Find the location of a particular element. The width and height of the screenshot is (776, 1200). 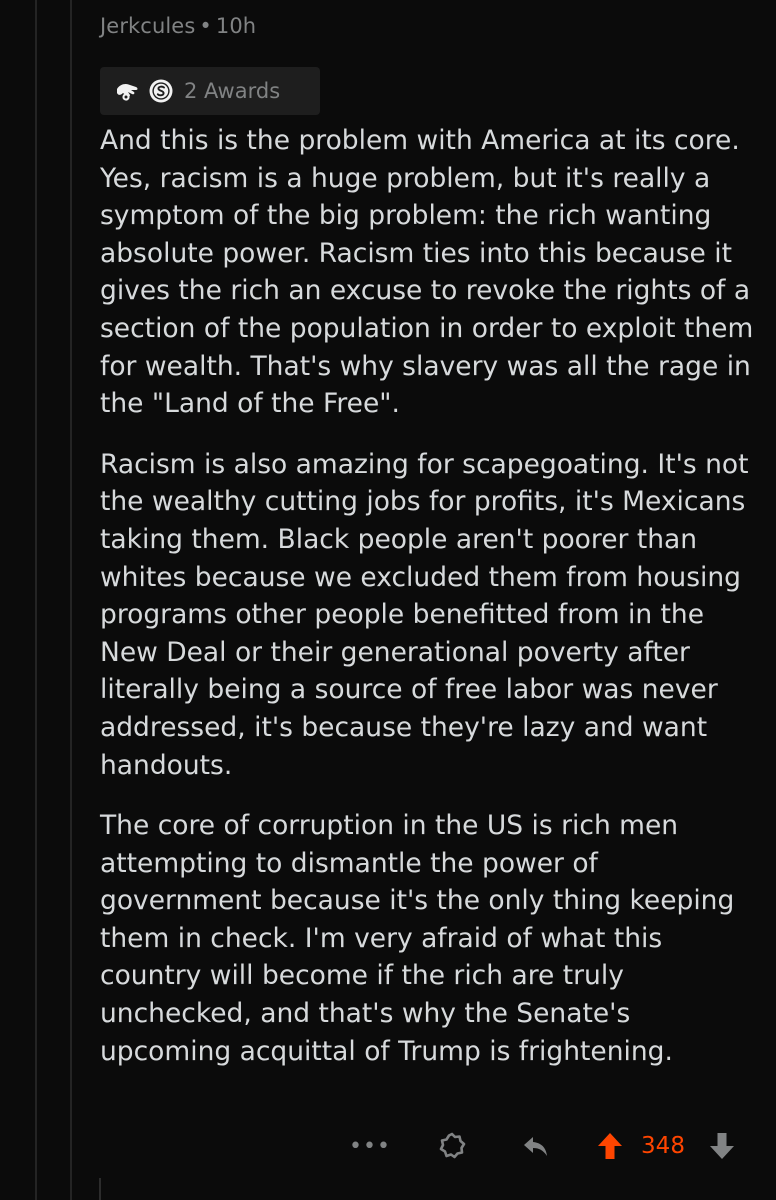

thread-line-outer is located at coordinates (36, 600).